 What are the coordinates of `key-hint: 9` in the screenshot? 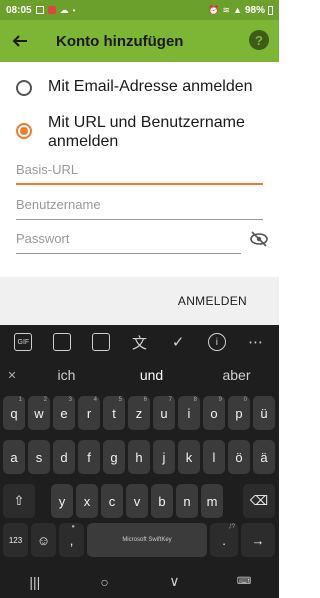 It's located at (220, 400).